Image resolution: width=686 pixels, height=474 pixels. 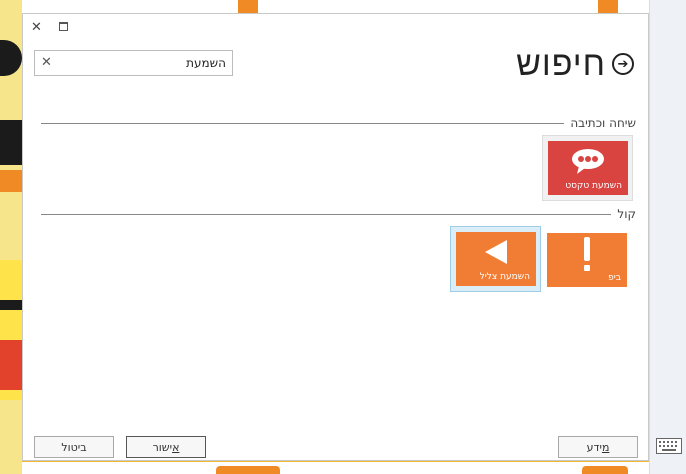 What do you see at coordinates (176, 447) in the screenshot?
I see `ok-button-mnemonic: א` at bounding box center [176, 447].